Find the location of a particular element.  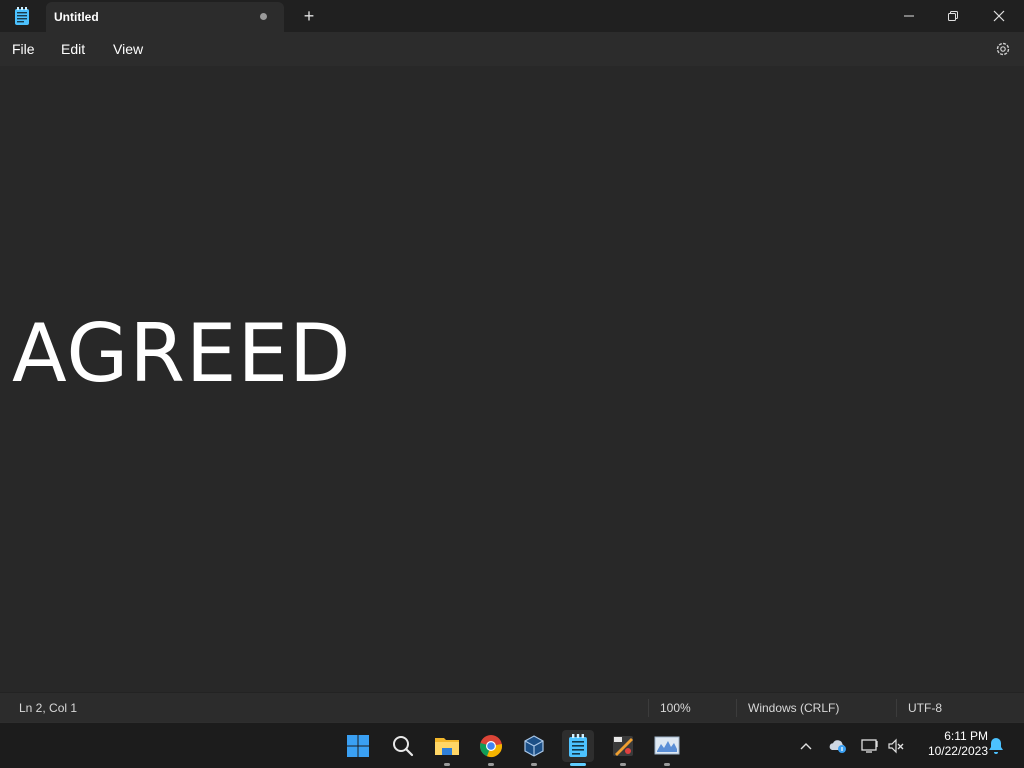

system-monitor-button is located at coordinates (667, 748).